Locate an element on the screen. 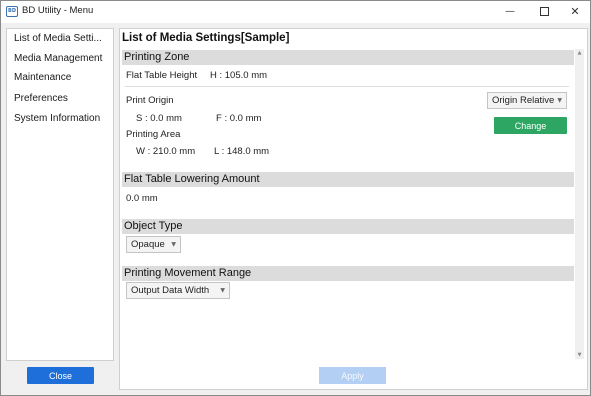 The height and width of the screenshot is (396, 591). print-origin-label: Print Origin is located at coordinates (150, 100).